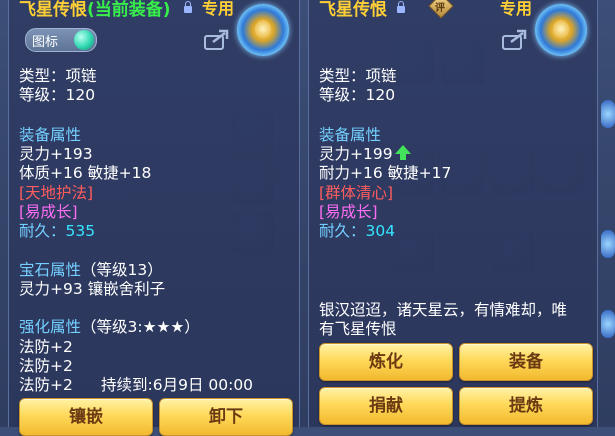 The image size is (615, 436). I want to click on gem-level: （等级13）, so click(122, 270).